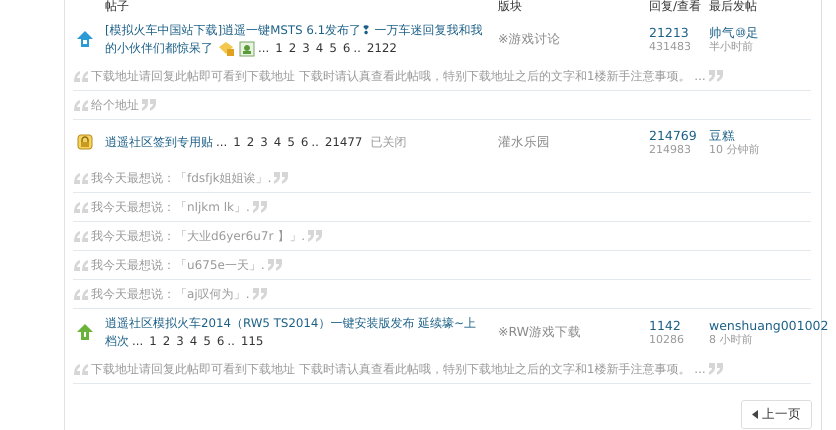 The image size is (836, 430). Describe the element at coordinates (670, 46) in the screenshot. I see `view-count: 431483` at that location.